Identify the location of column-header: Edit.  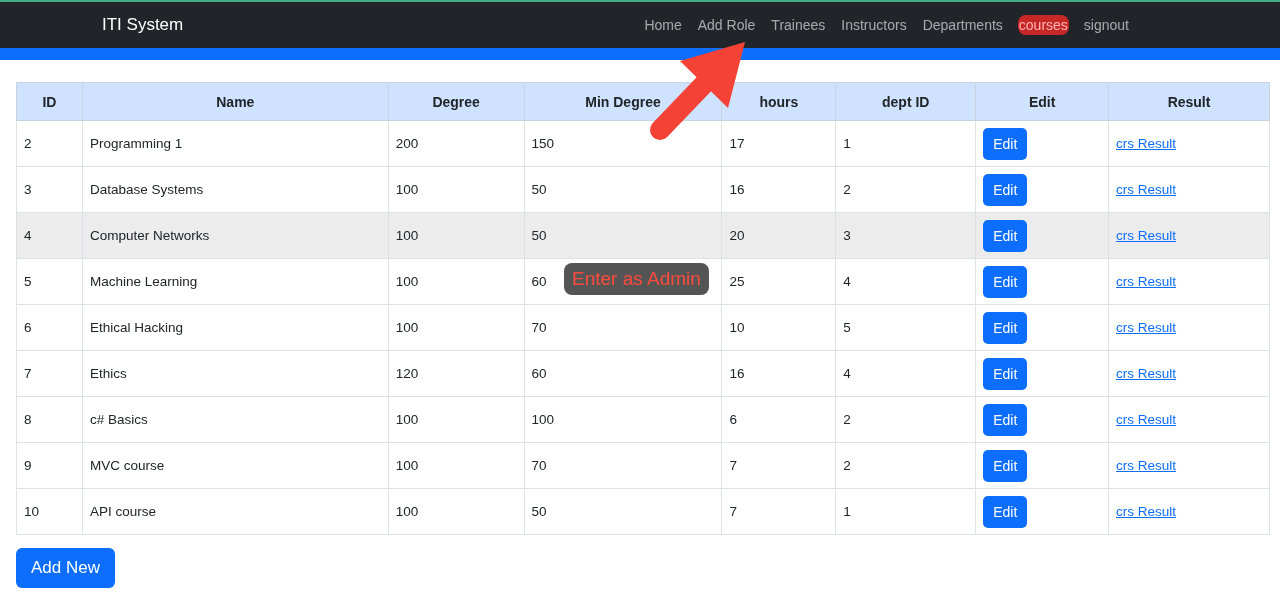
(1042, 101).